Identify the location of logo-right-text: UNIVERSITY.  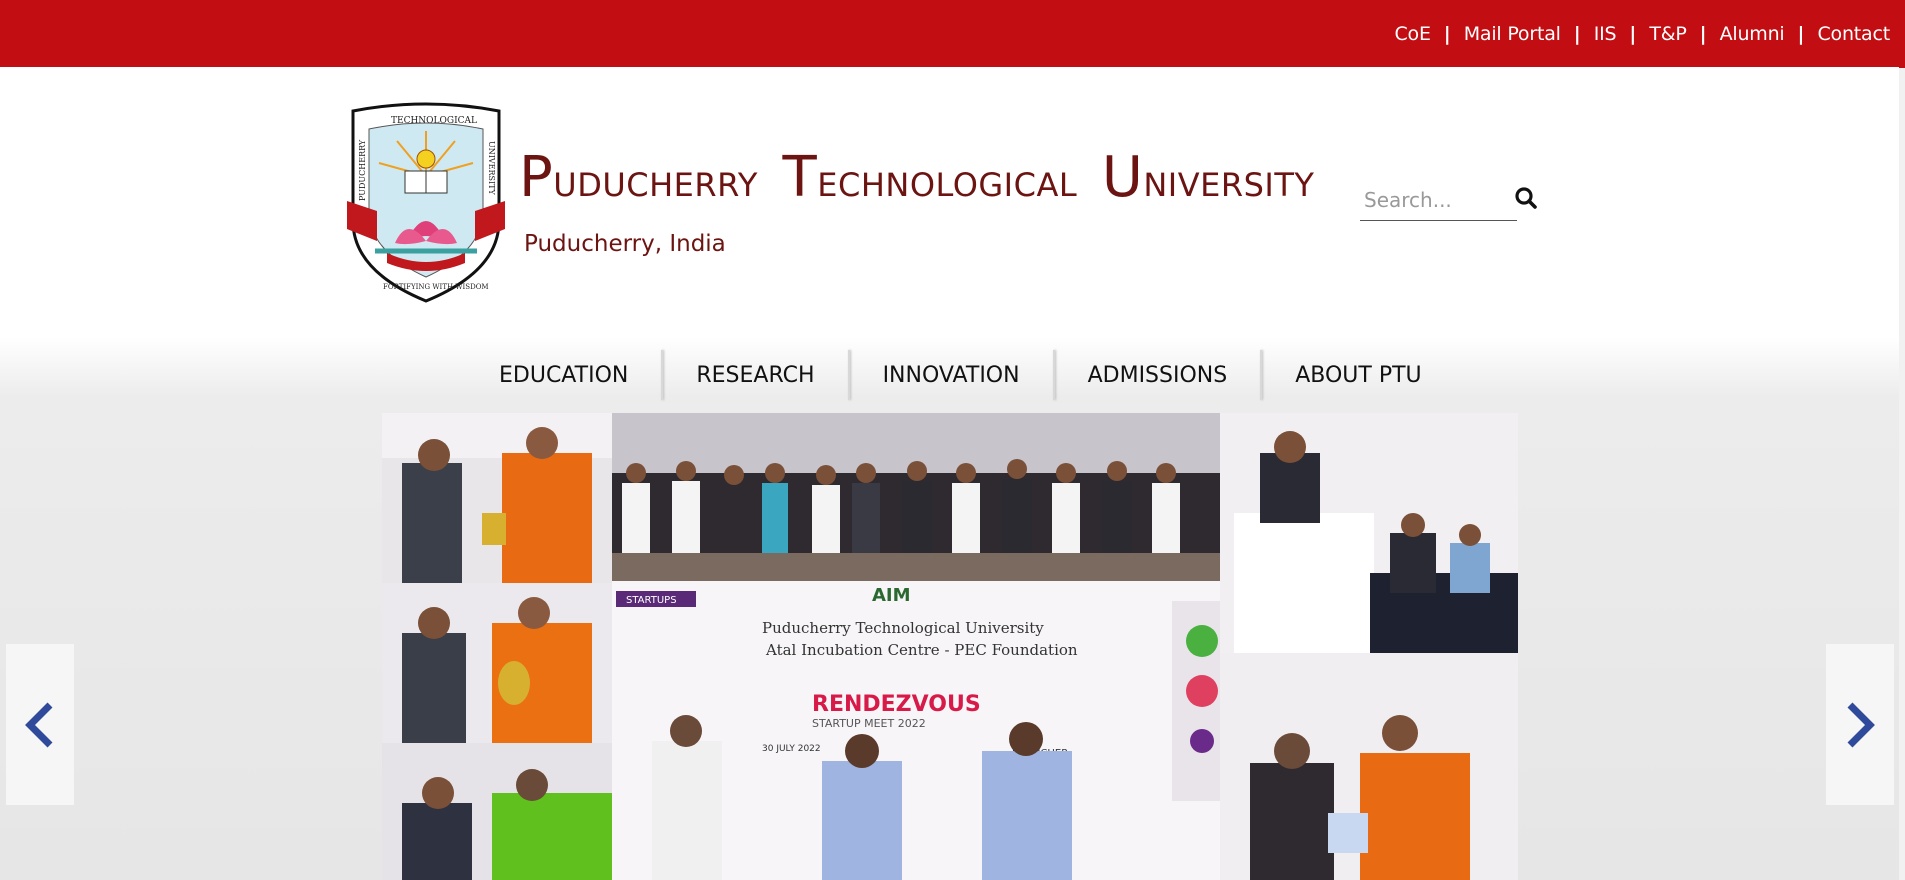
(491, 168).